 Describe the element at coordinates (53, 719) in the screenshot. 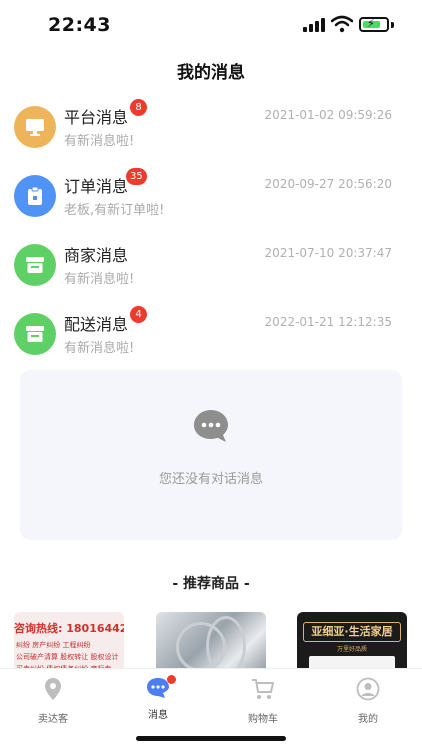

I see `tab-label: 卖达客` at that location.